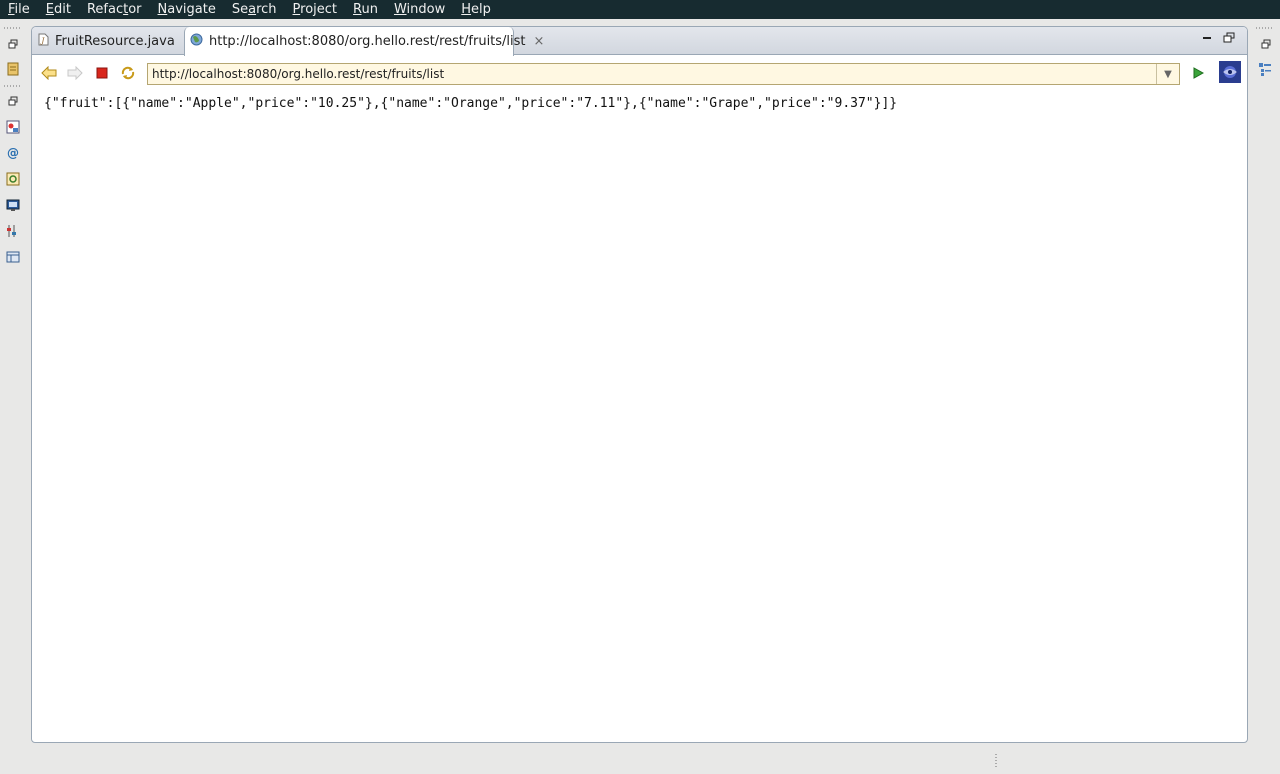 The width and height of the screenshot is (1280, 774). What do you see at coordinates (102, 73) in the screenshot?
I see `stop-icon` at bounding box center [102, 73].